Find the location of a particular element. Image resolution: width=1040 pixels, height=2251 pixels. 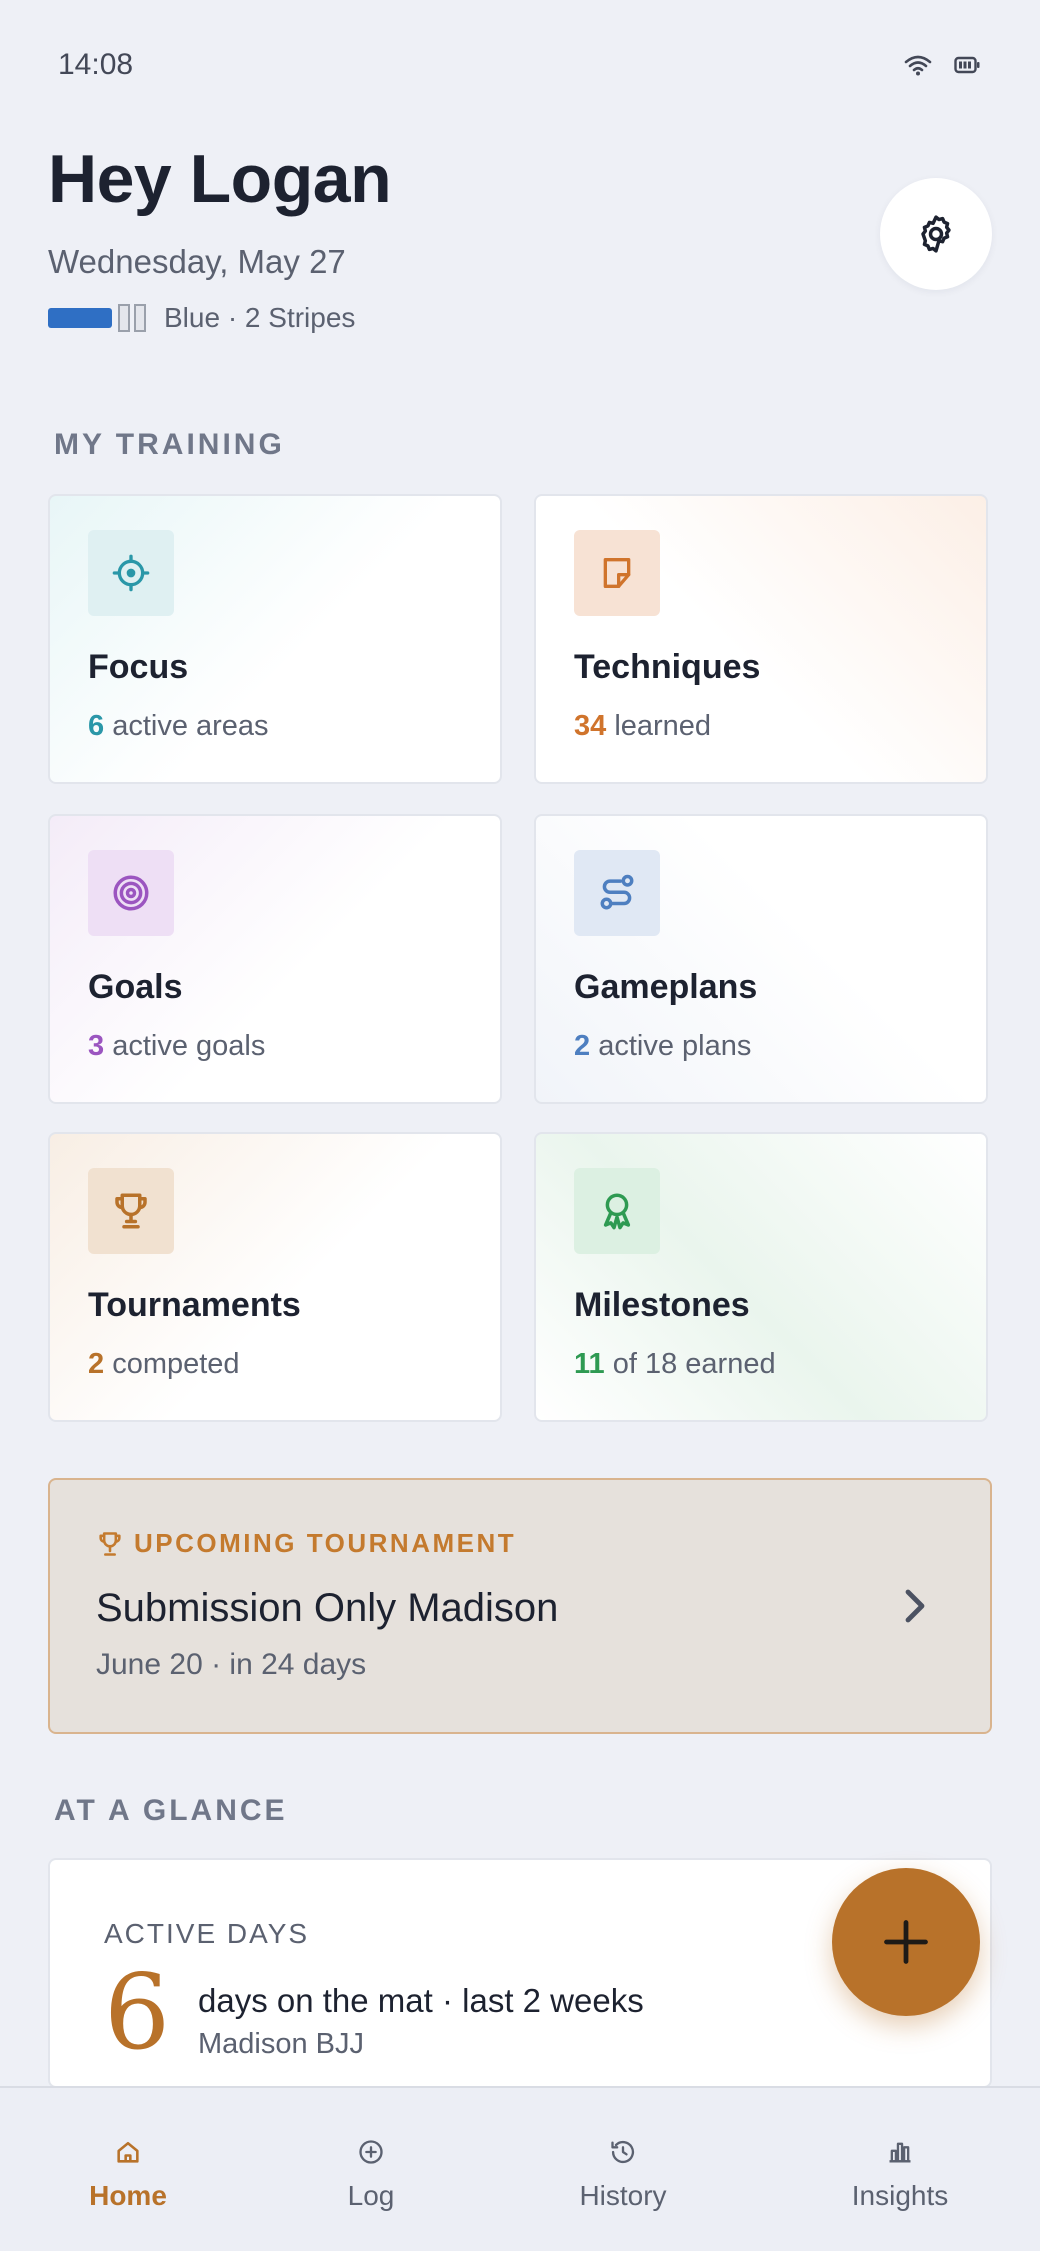

active-days-label: ACTIVE DAYS is located at coordinates (207, 1933).